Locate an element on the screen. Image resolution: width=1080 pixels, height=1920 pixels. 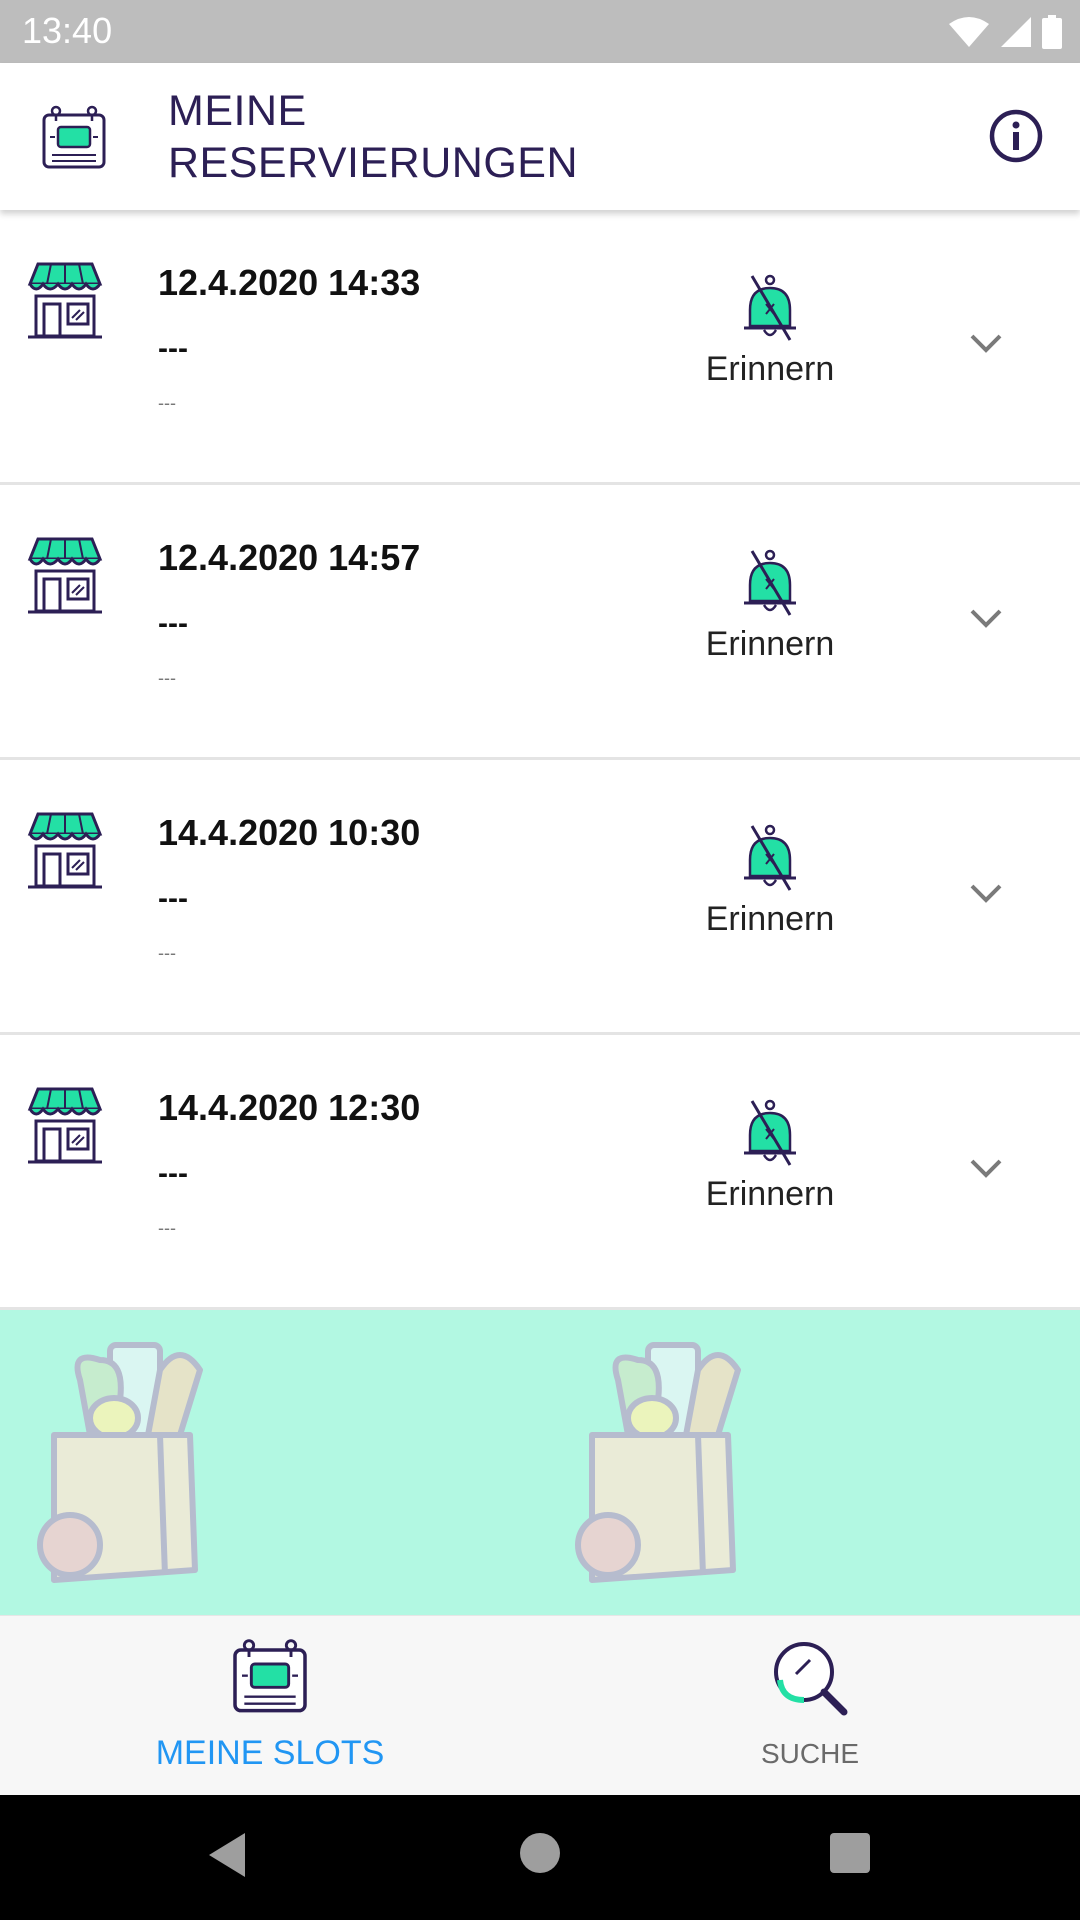
app-bar: MEINE RESERVIERUNGEN is located at coordinates (540, 136).